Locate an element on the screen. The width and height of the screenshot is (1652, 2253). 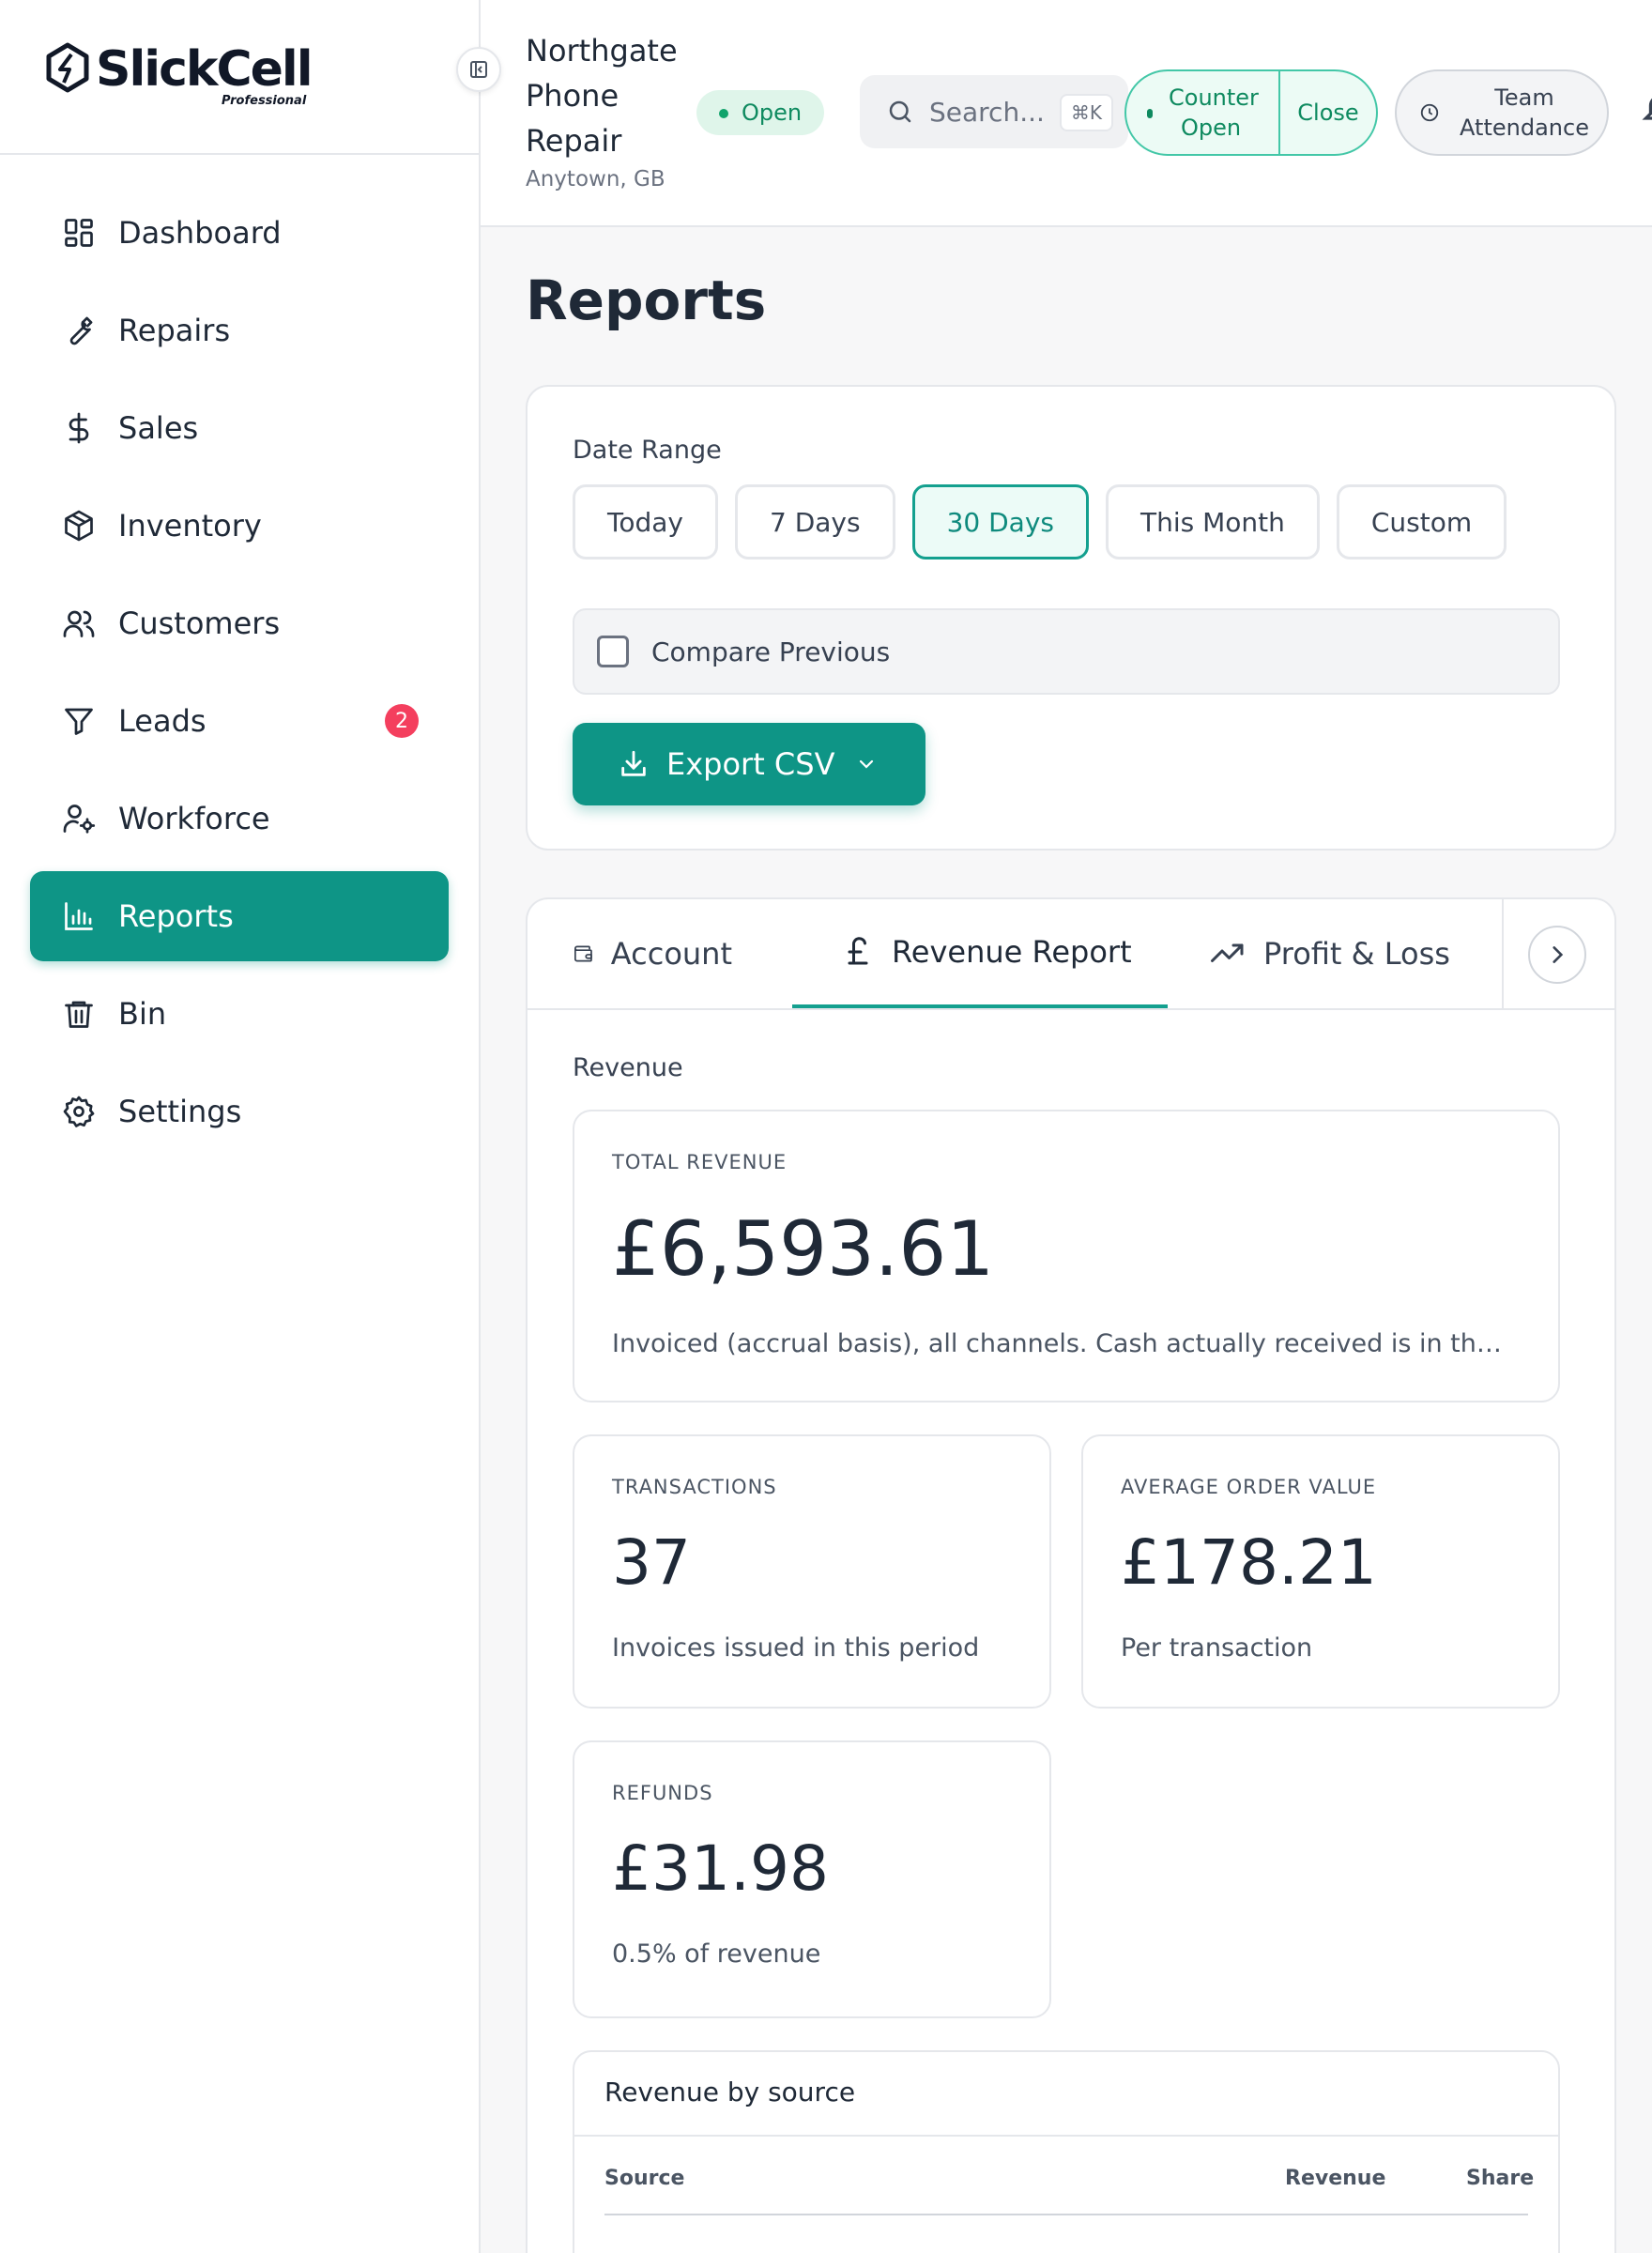
slickcell-logo-icon is located at coordinates (67, 67).